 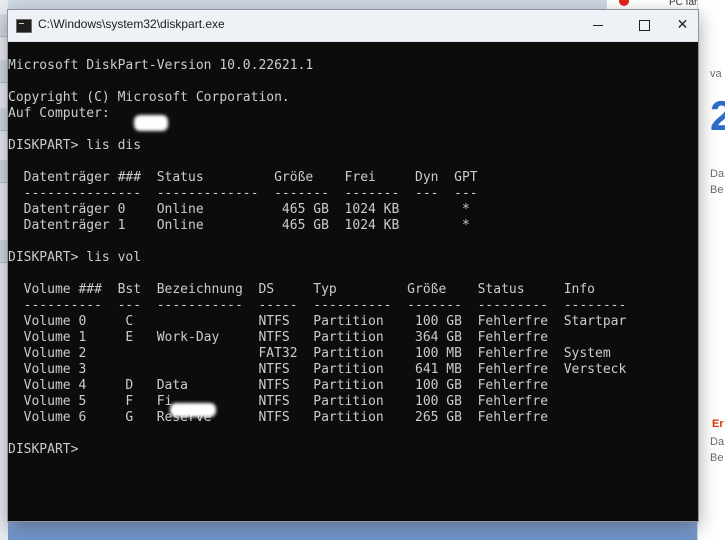 I want to click on background-heading: Er, so click(x=718, y=424).